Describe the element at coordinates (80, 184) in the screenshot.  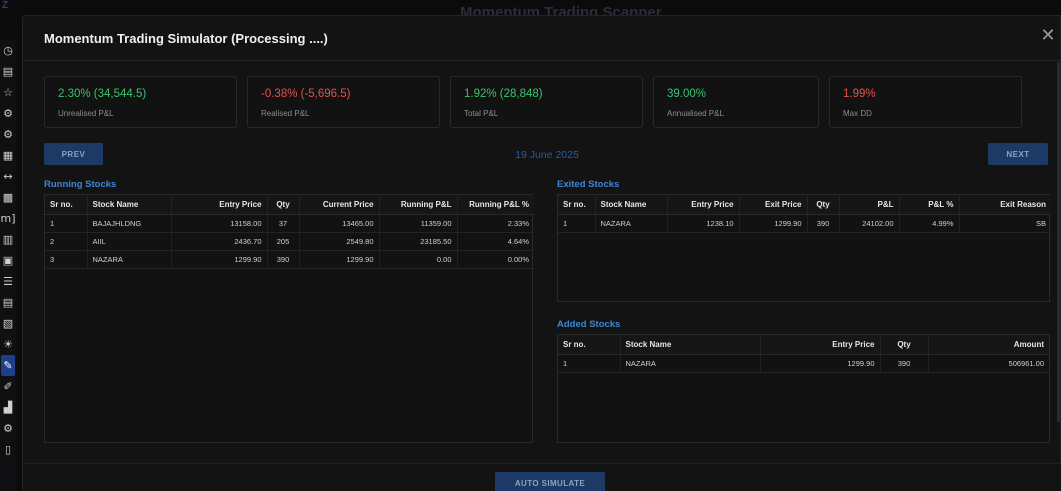
I see `running-stocks-title: Running Stocks` at that location.